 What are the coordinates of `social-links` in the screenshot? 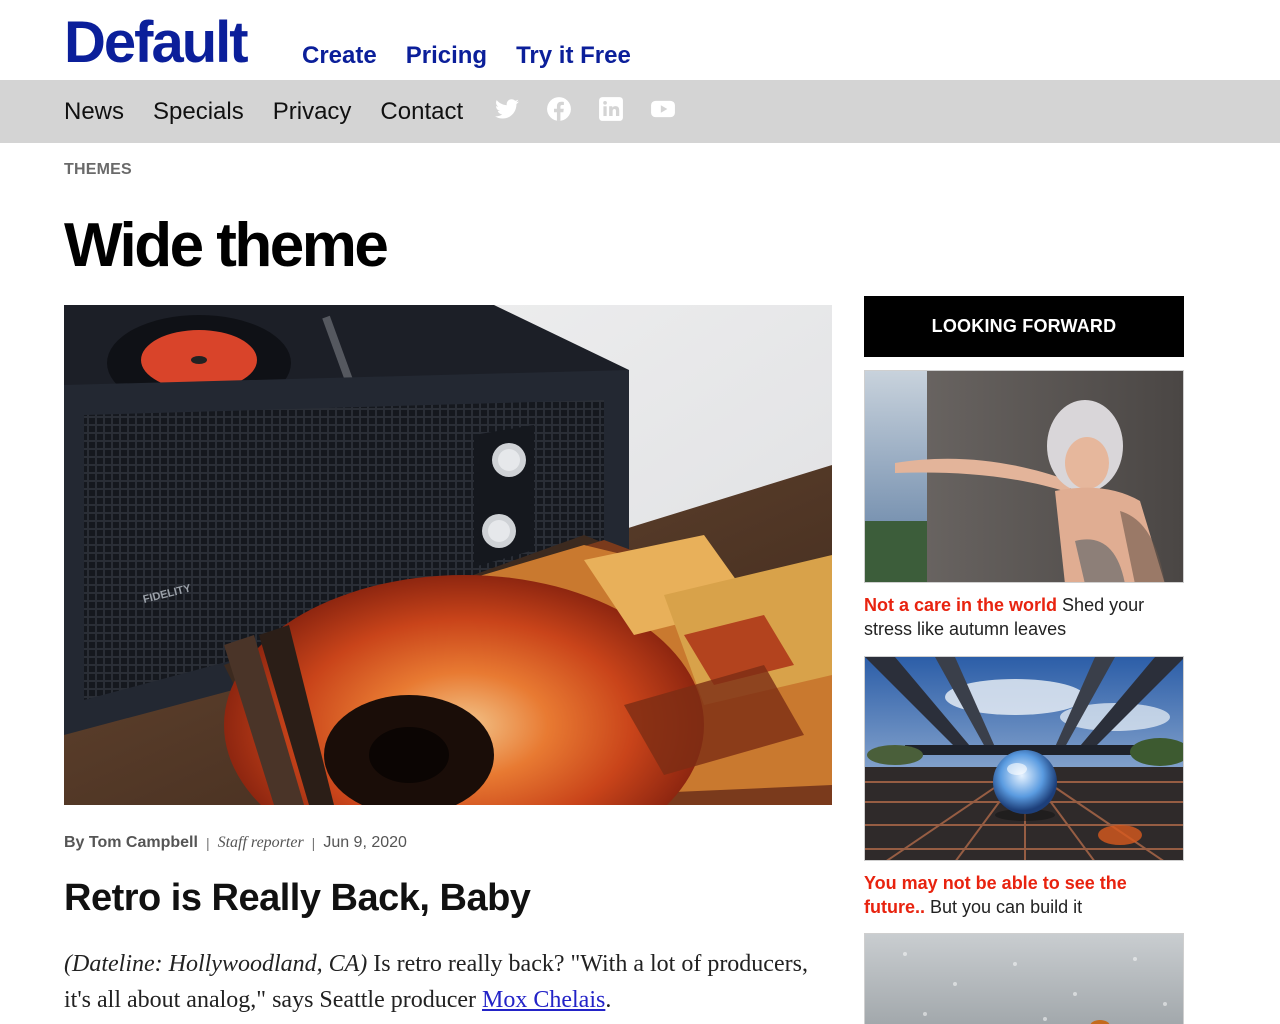 It's located at (585, 109).